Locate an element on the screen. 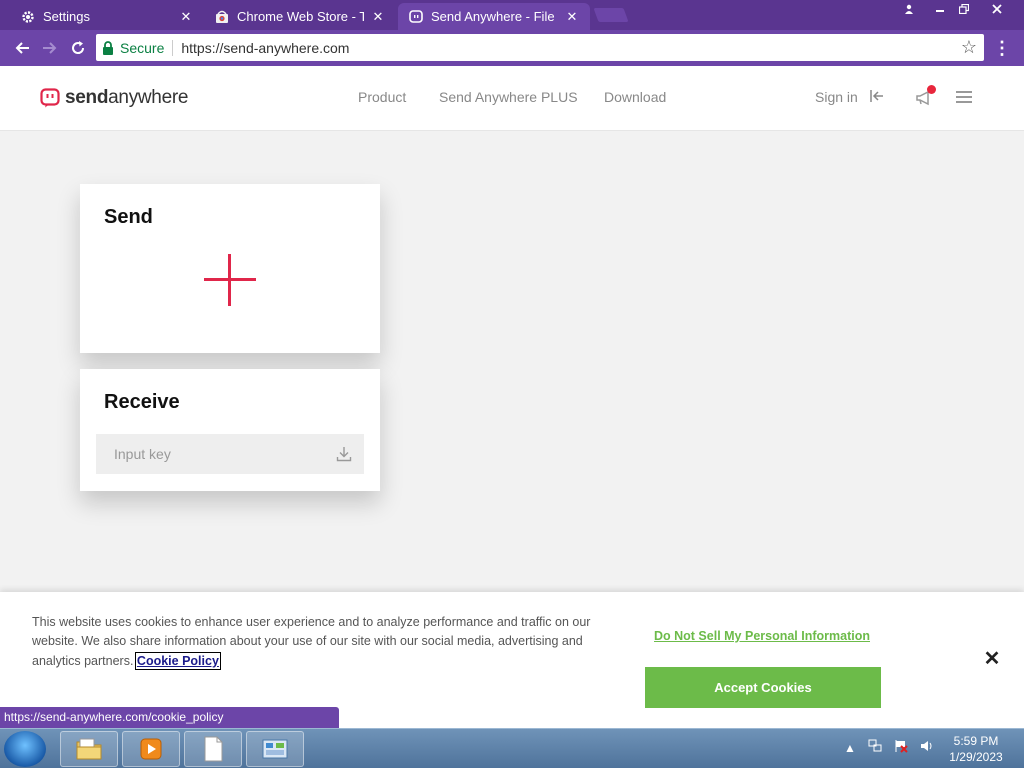  tab-title: Chrome Web Store - The is located at coordinates (300, 16).